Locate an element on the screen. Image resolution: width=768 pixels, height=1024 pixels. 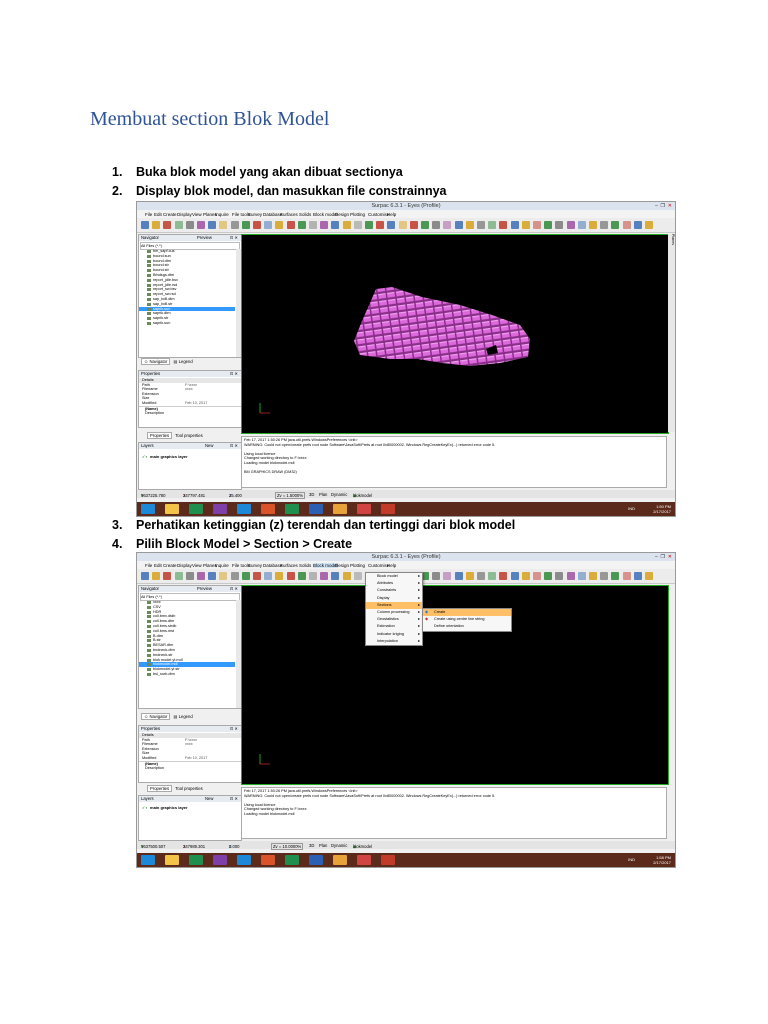
view-plan: Plan is located at coordinates (323, 845).